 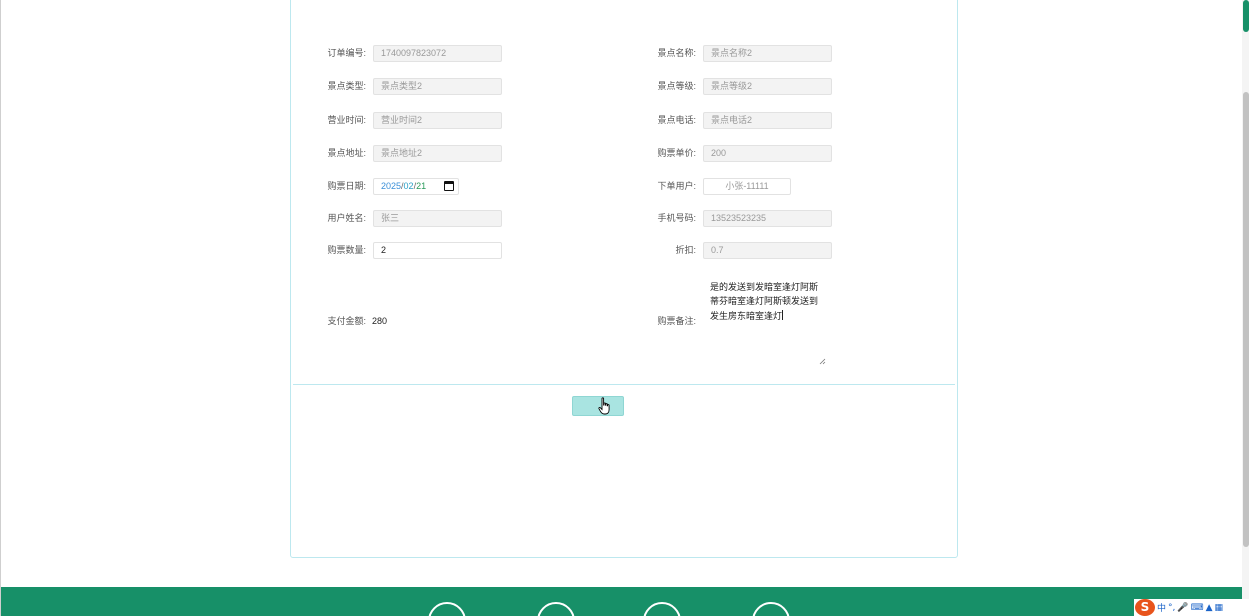 I want to click on scrollbar-thumb, so click(x=1246, y=319).